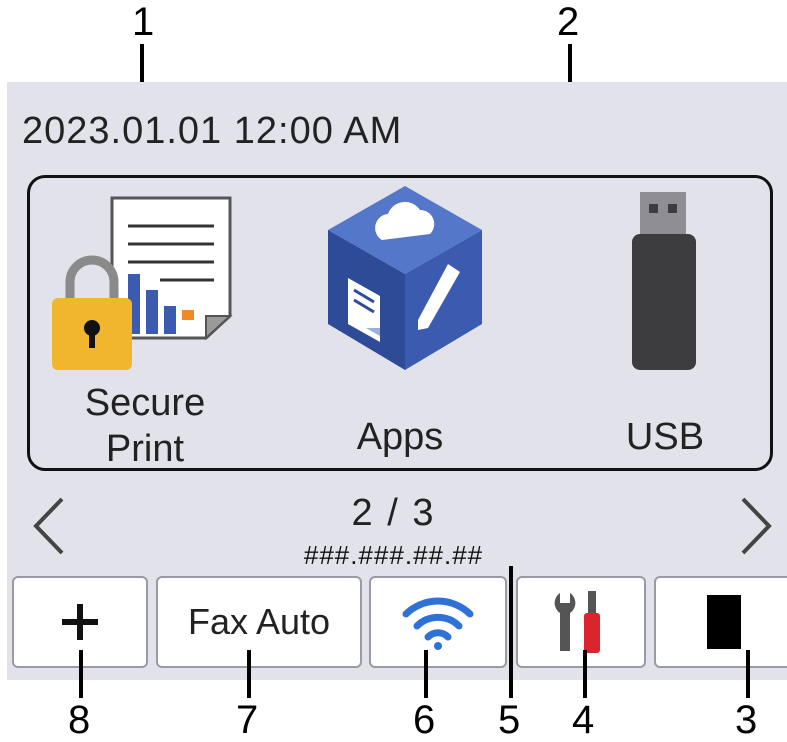 This screenshot has width=787, height=742. Describe the element at coordinates (142, 283) in the screenshot. I see `secure-print-icon` at that location.